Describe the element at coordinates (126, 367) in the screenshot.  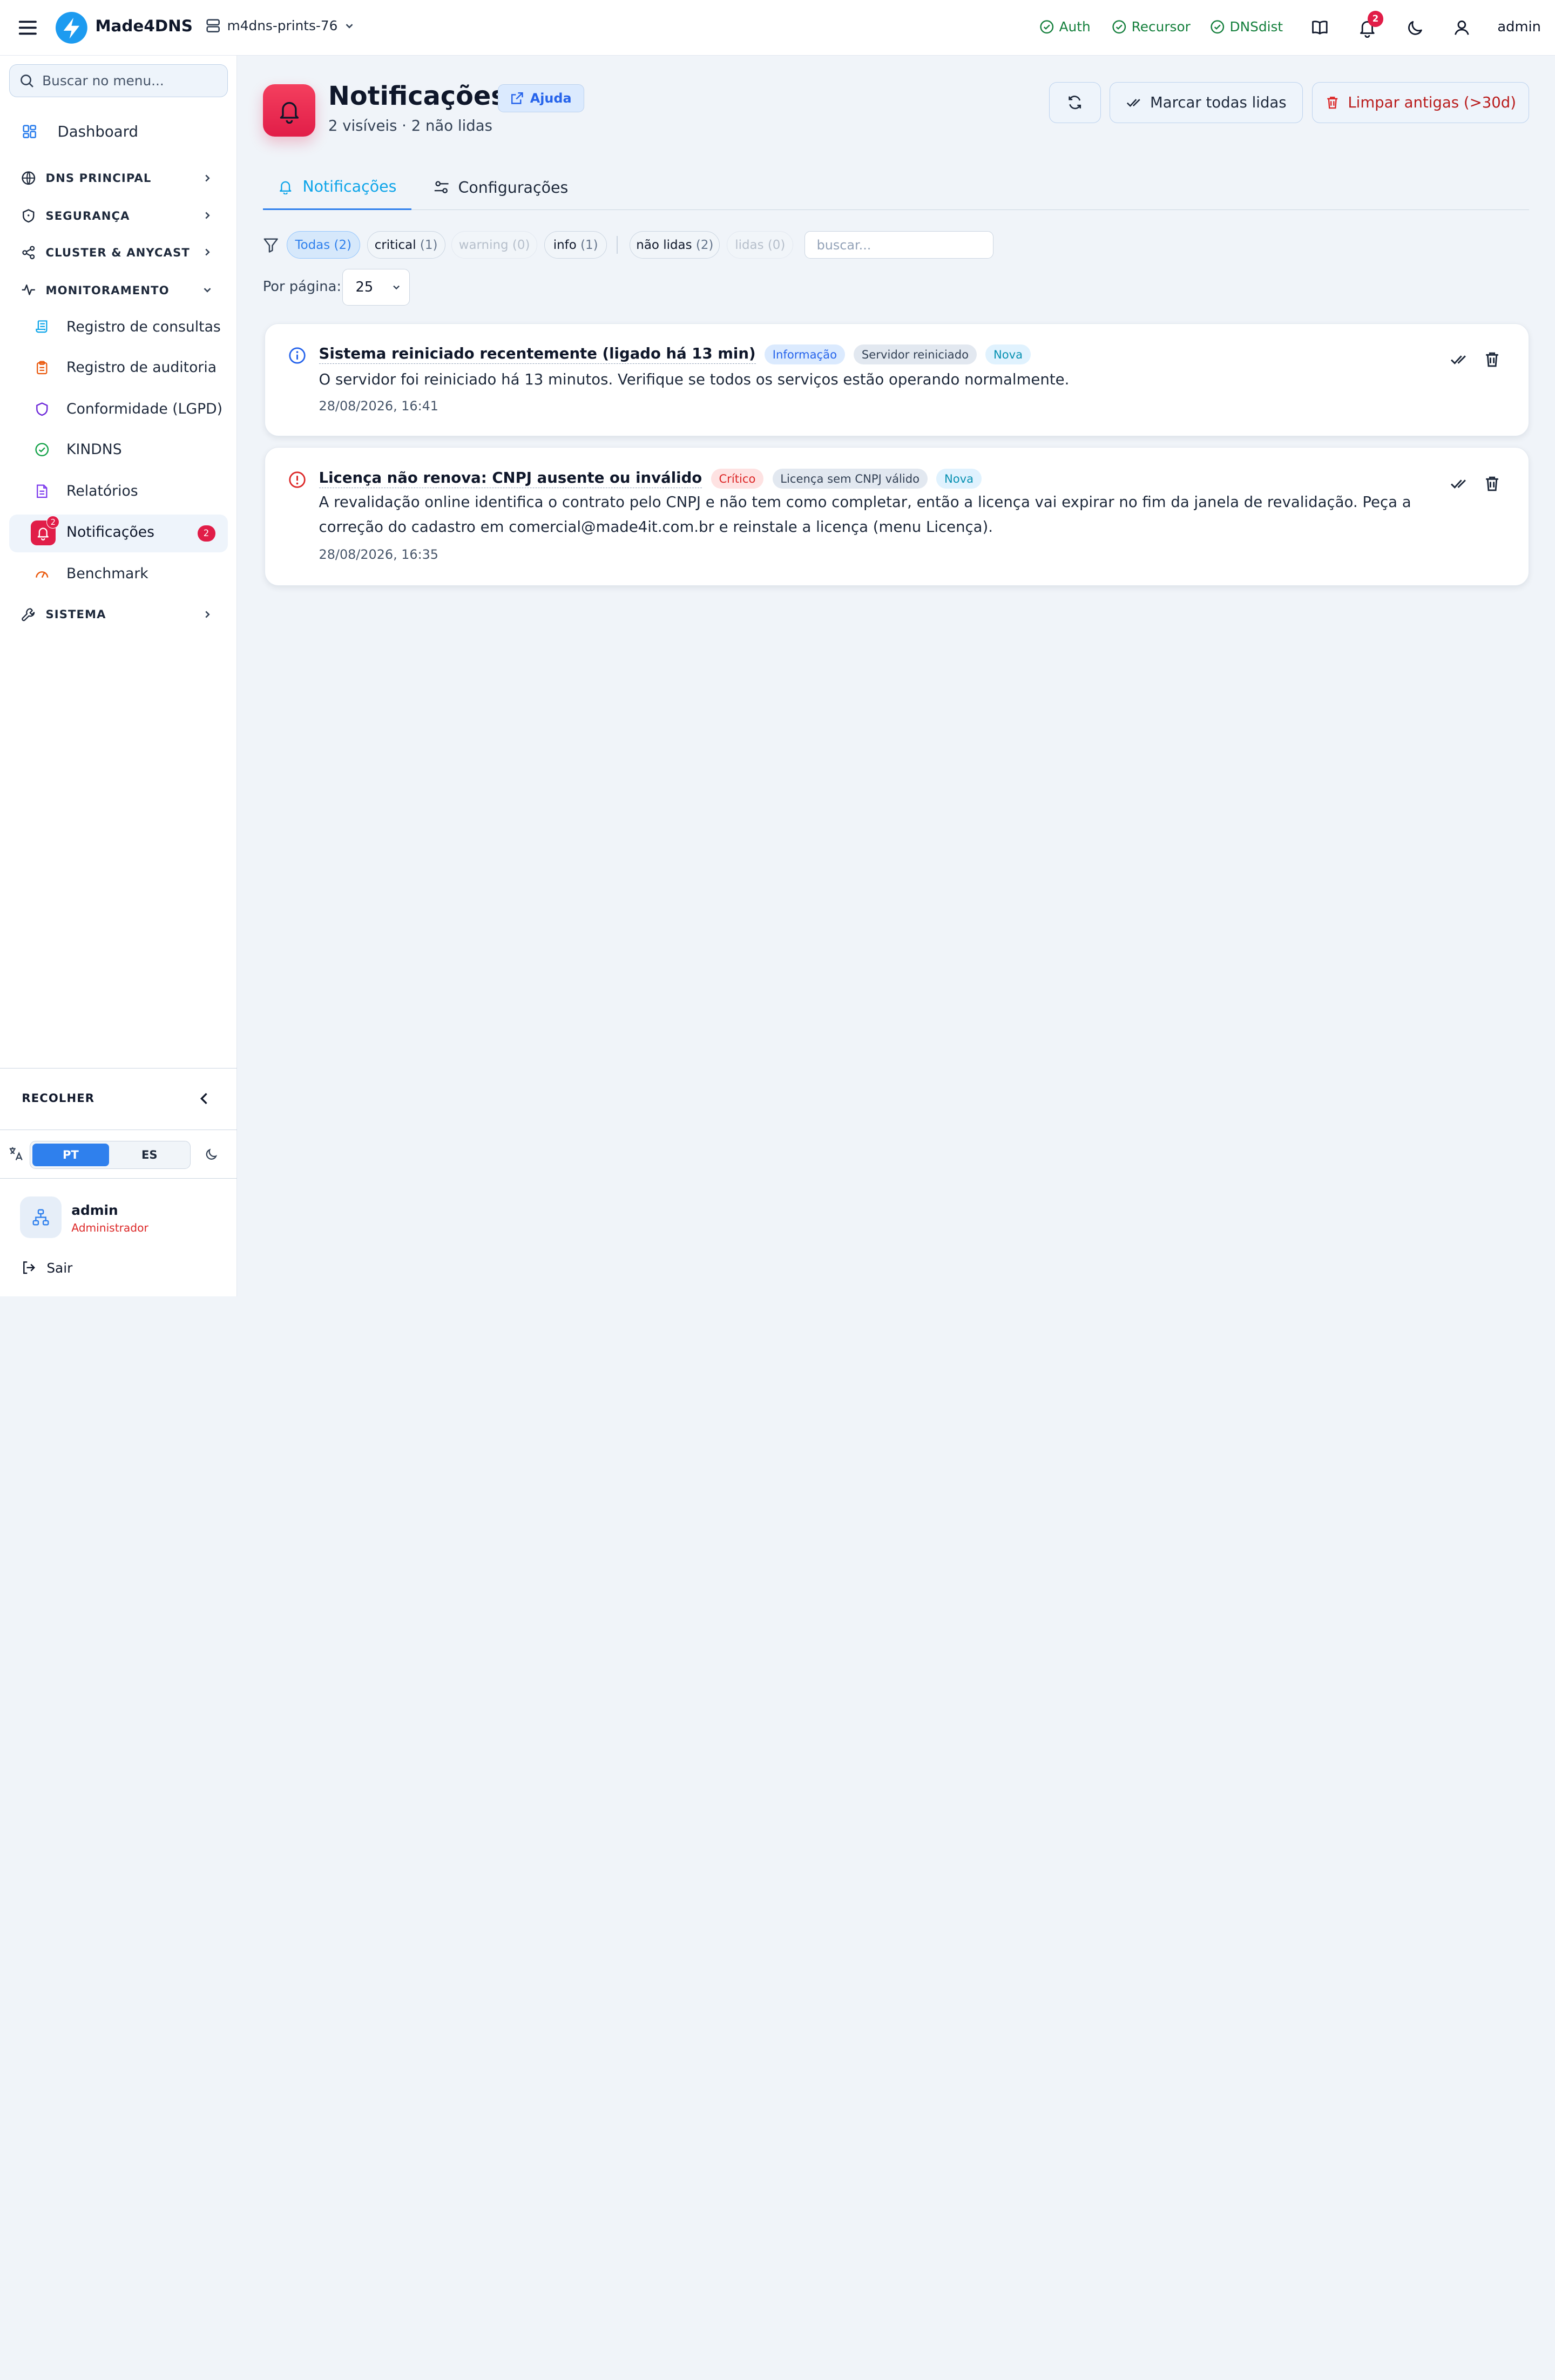
I see `sidebar-item-audit-log: Registro de auditoria` at that location.